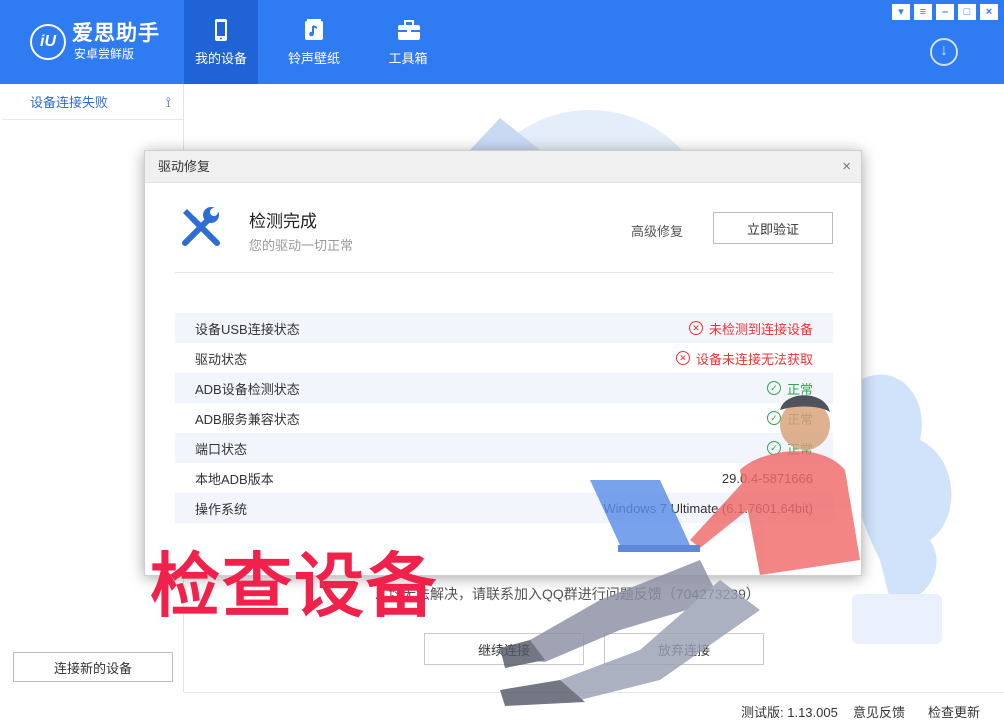  Describe the element at coordinates (760, 329) in the screenshot. I see `row-value: 未检测到连接设备` at that location.